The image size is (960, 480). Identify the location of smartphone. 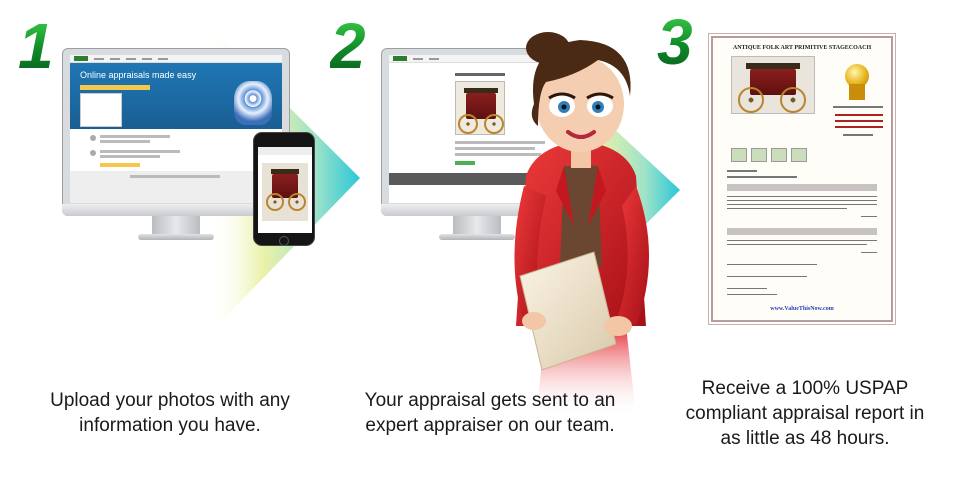
(284, 189).